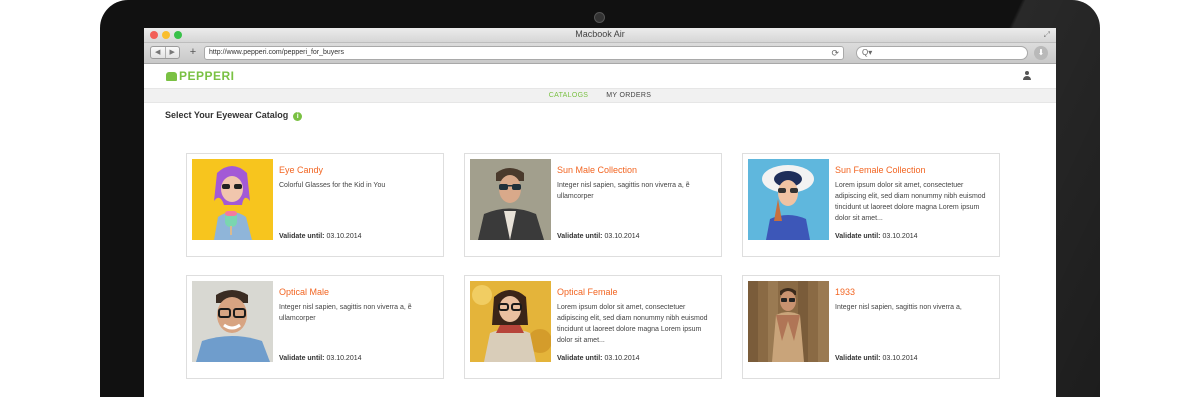 The image size is (1200, 397). Describe the element at coordinates (600, 95) in the screenshot. I see `main-nav: CATALOGS MY ORDERS` at that location.